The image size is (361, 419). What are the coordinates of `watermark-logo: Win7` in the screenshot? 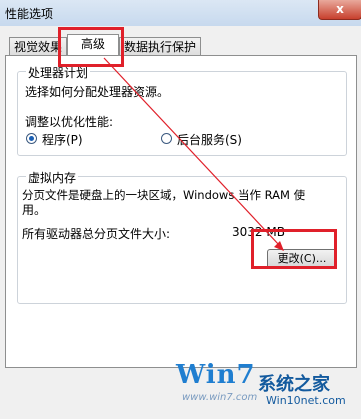 It's located at (216, 375).